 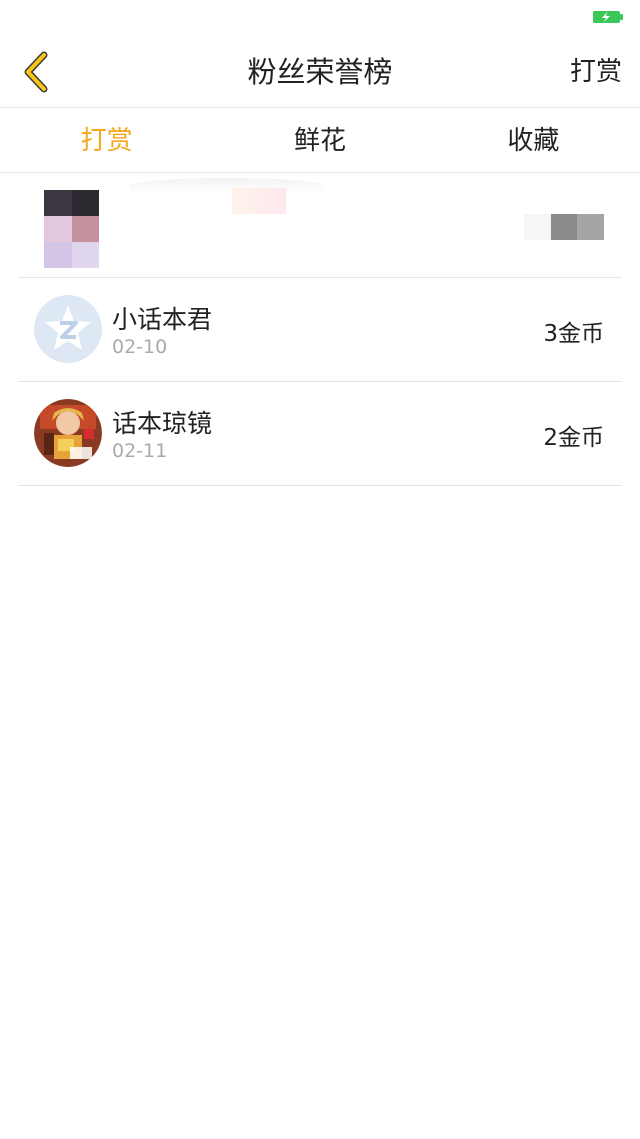 What do you see at coordinates (320, 330) in the screenshot?
I see `list-item: 小话本君 02-10 3金币` at bounding box center [320, 330].